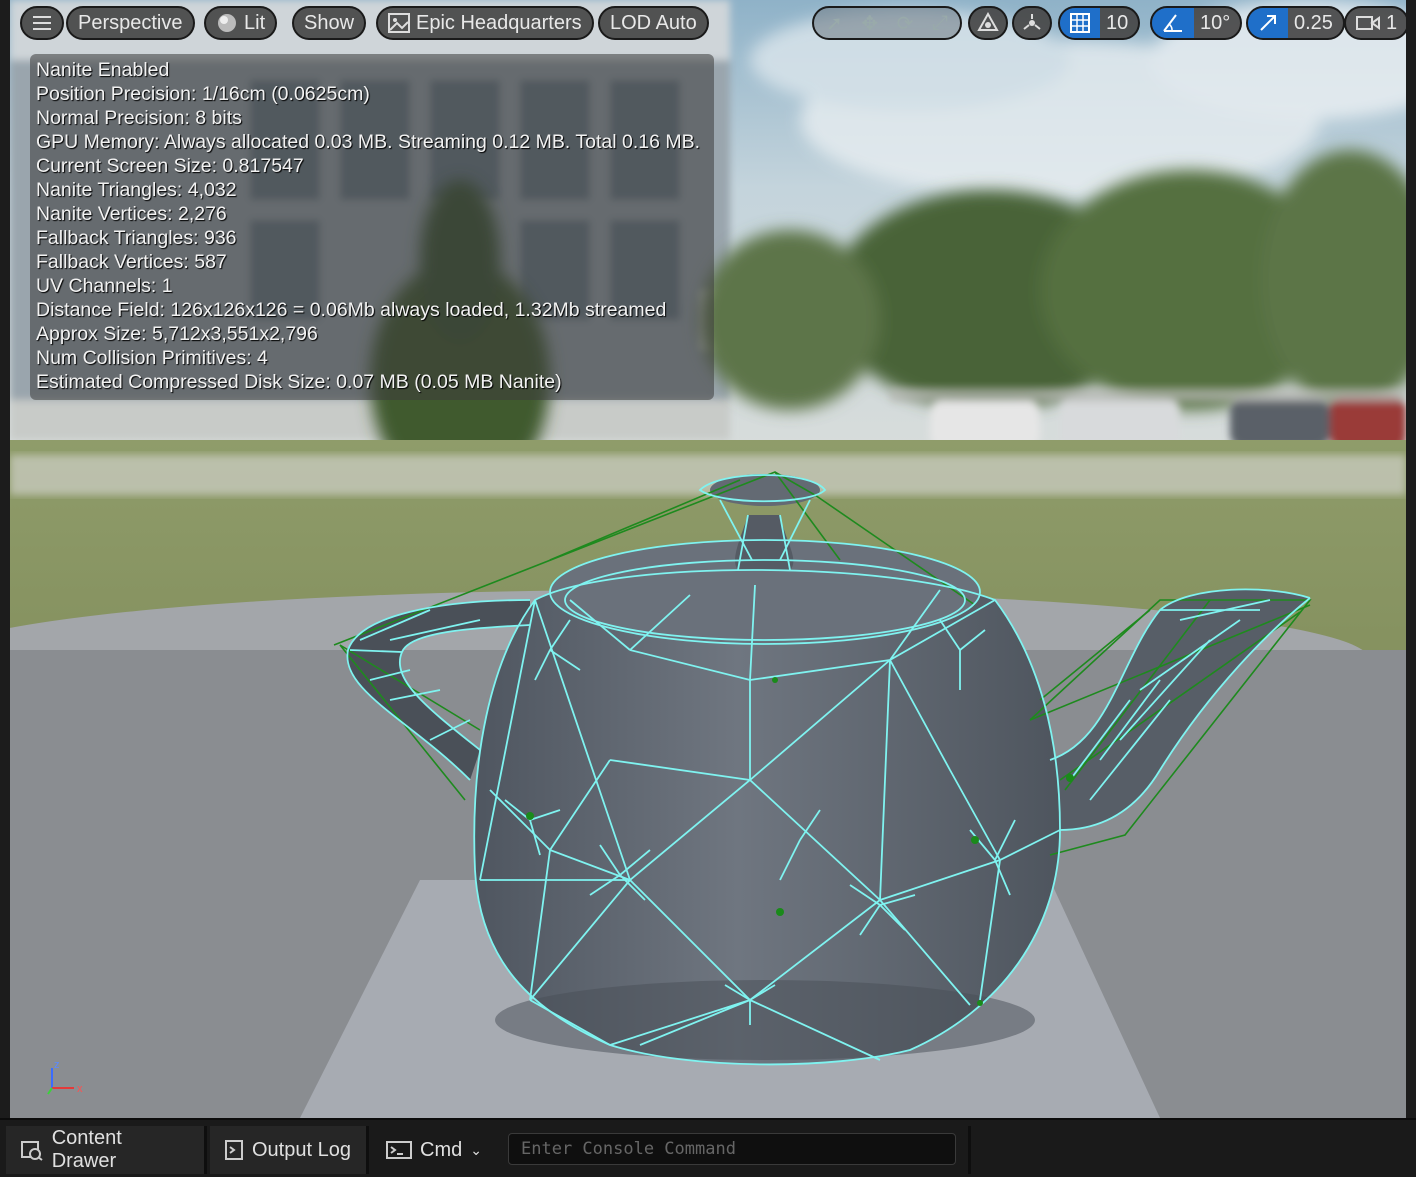  I want to click on content-drawer-label: Content Drawer, so click(86, 1149).